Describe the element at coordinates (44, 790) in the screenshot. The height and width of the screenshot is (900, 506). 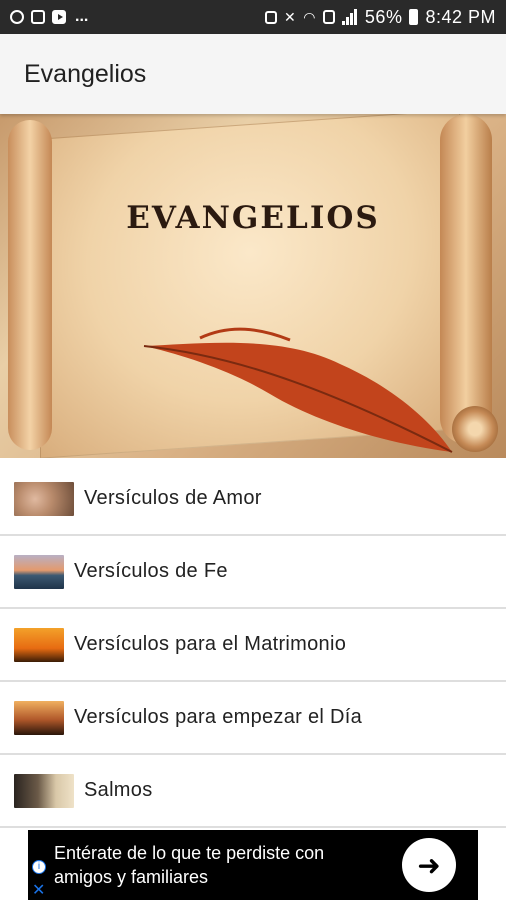
I see `praying-thumbnail` at that location.